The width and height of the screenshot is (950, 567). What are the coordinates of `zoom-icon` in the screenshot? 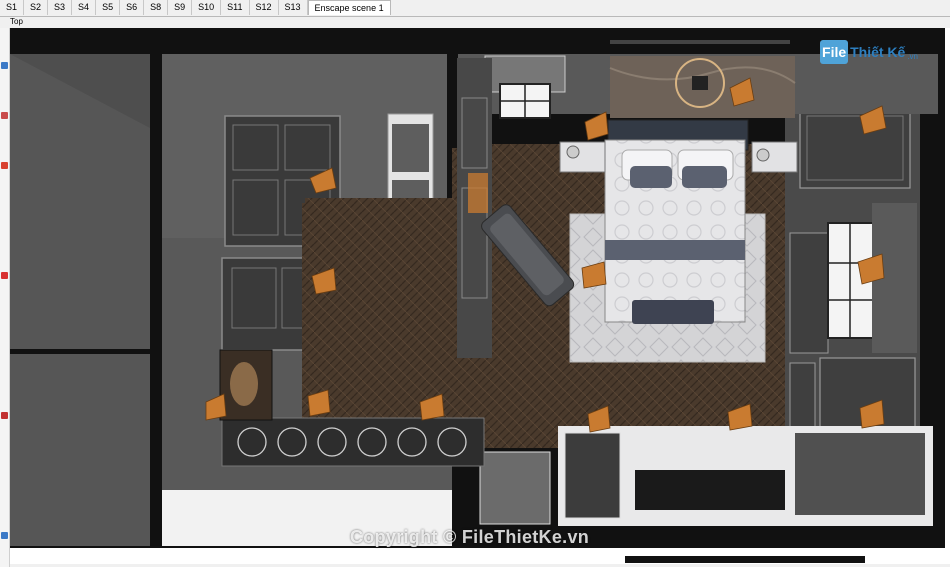 It's located at (4, 535).